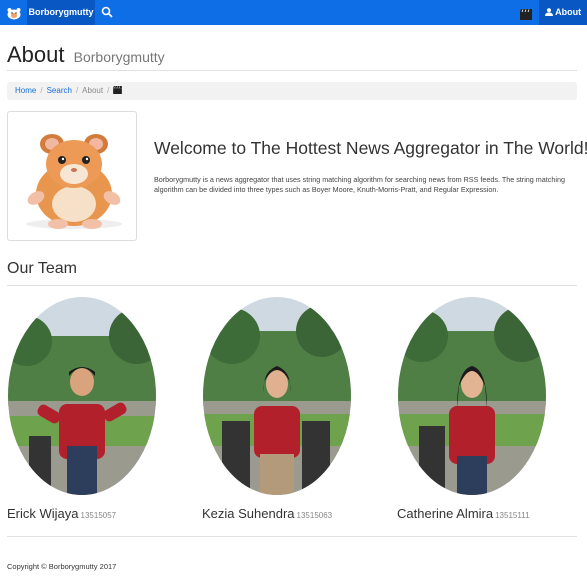 The width and height of the screenshot is (587, 577). What do you see at coordinates (59, 90) in the screenshot?
I see `breadcrumb-search: Search` at bounding box center [59, 90].